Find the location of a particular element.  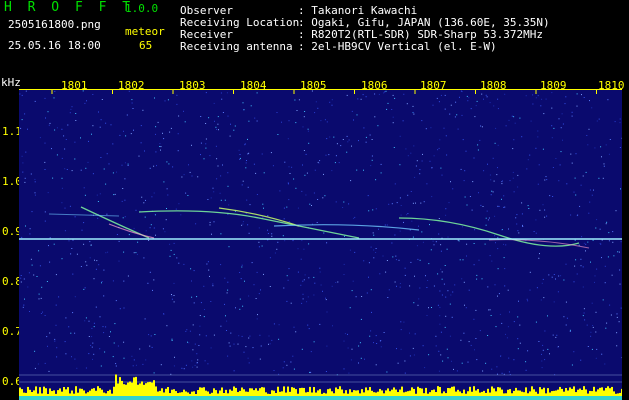

timestamp: 25.05.16 18:00 is located at coordinates (54, 45).